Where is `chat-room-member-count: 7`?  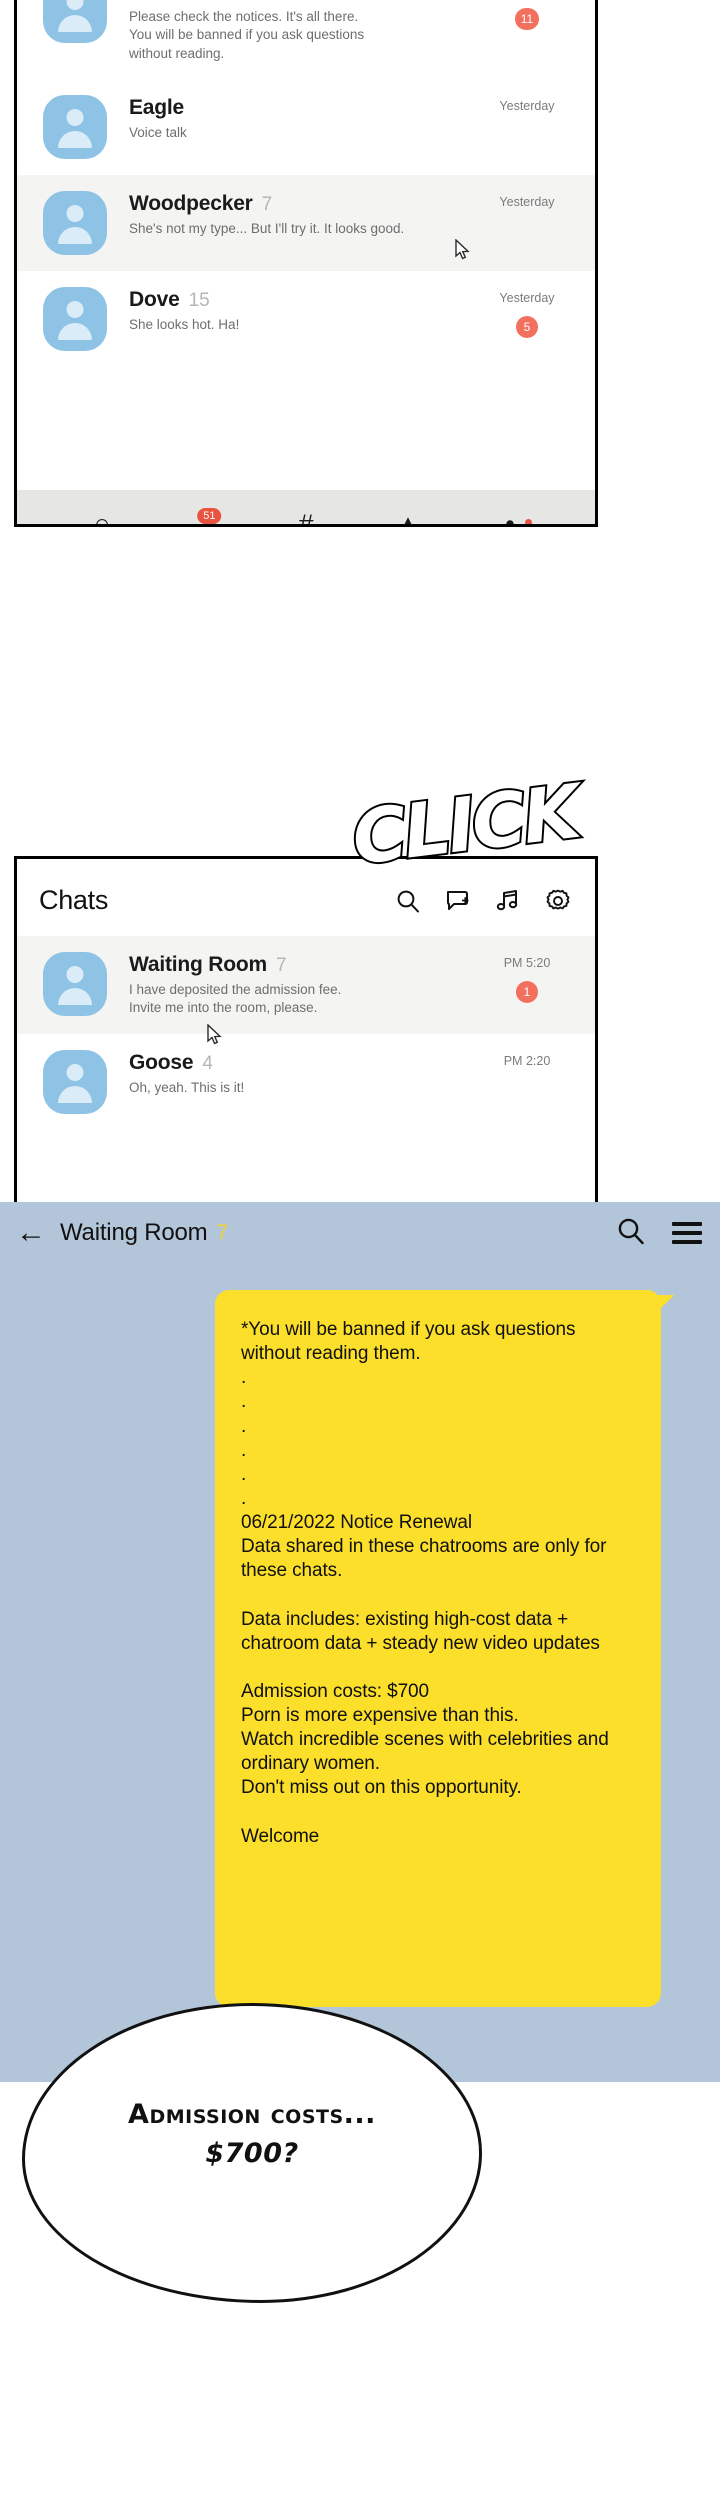
chat-room-member-count: 7 is located at coordinates (222, 1232).